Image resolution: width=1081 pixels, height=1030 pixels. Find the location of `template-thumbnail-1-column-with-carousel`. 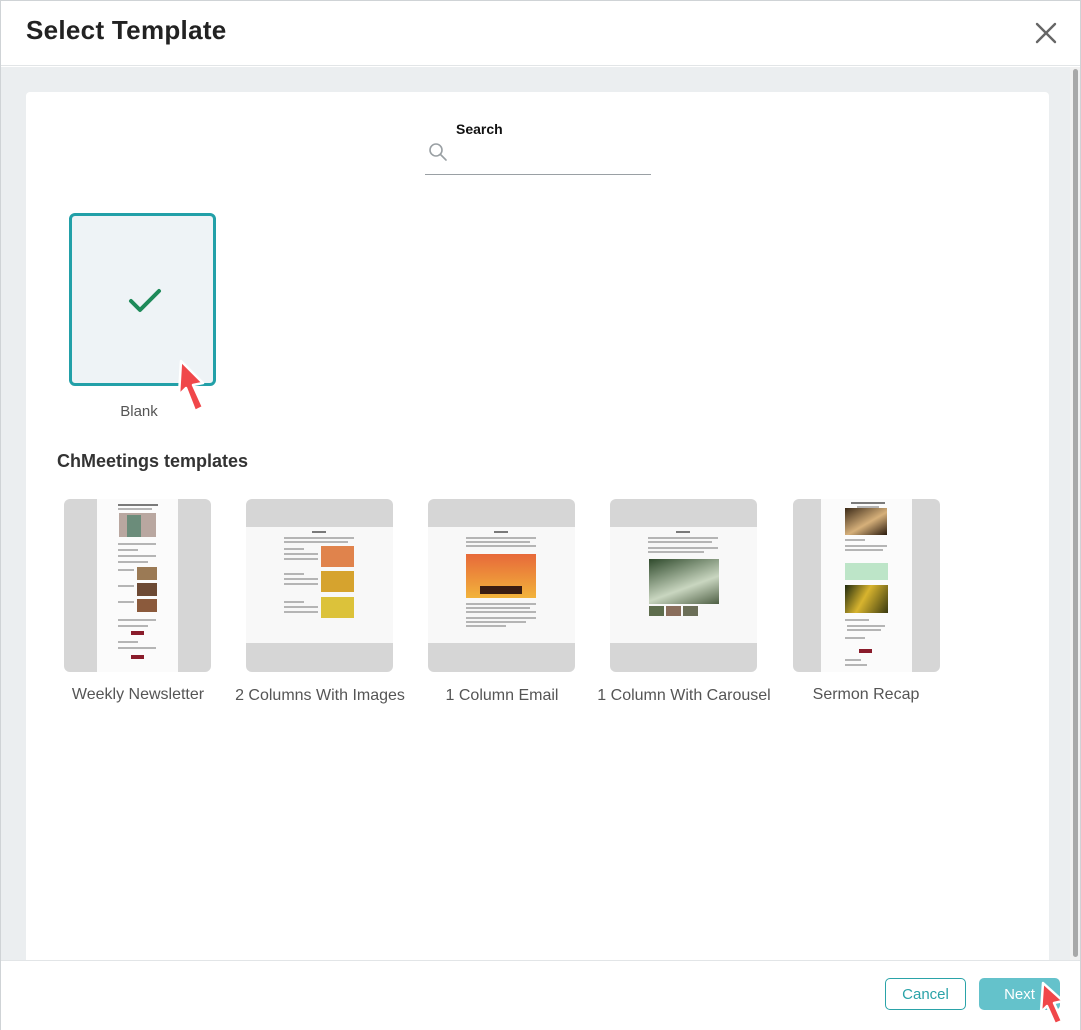

template-thumbnail-1-column-with-carousel is located at coordinates (683, 585).